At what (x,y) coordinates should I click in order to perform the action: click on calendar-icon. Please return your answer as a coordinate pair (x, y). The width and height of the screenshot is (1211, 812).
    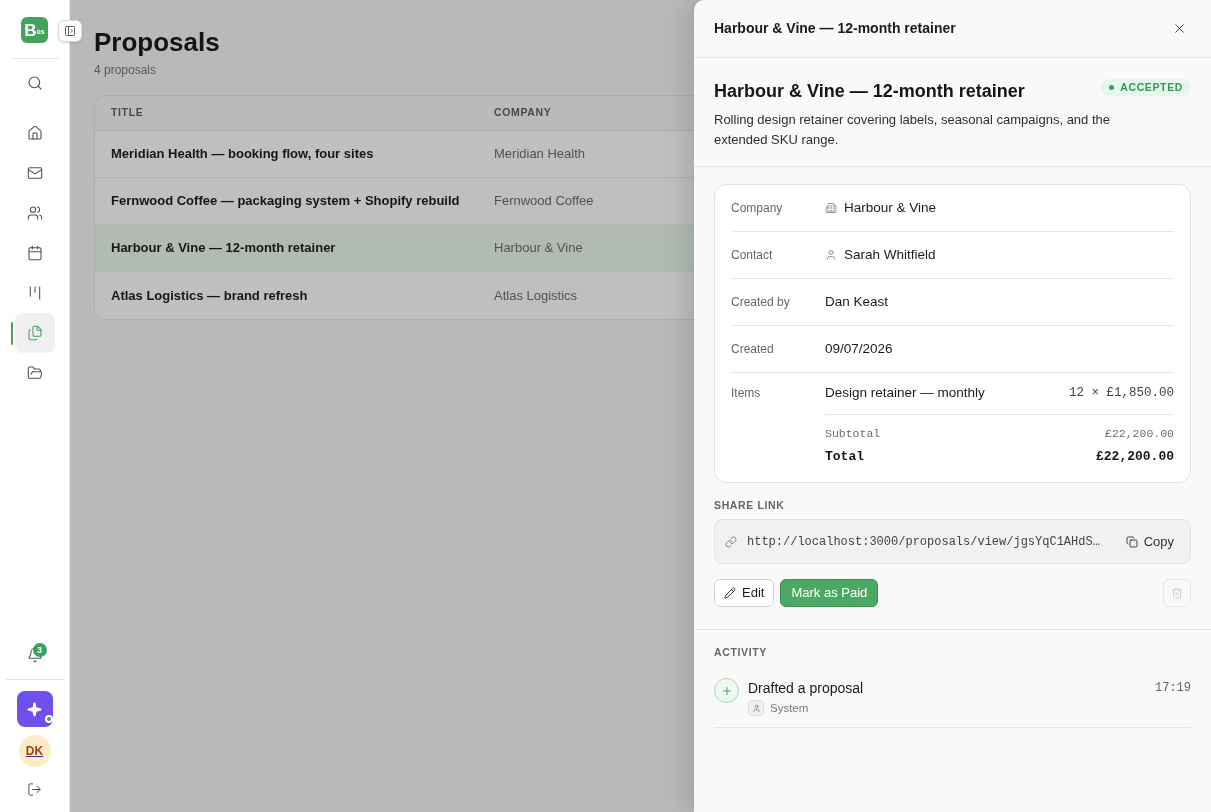
    Looking at the image, I should click on (34, 253).